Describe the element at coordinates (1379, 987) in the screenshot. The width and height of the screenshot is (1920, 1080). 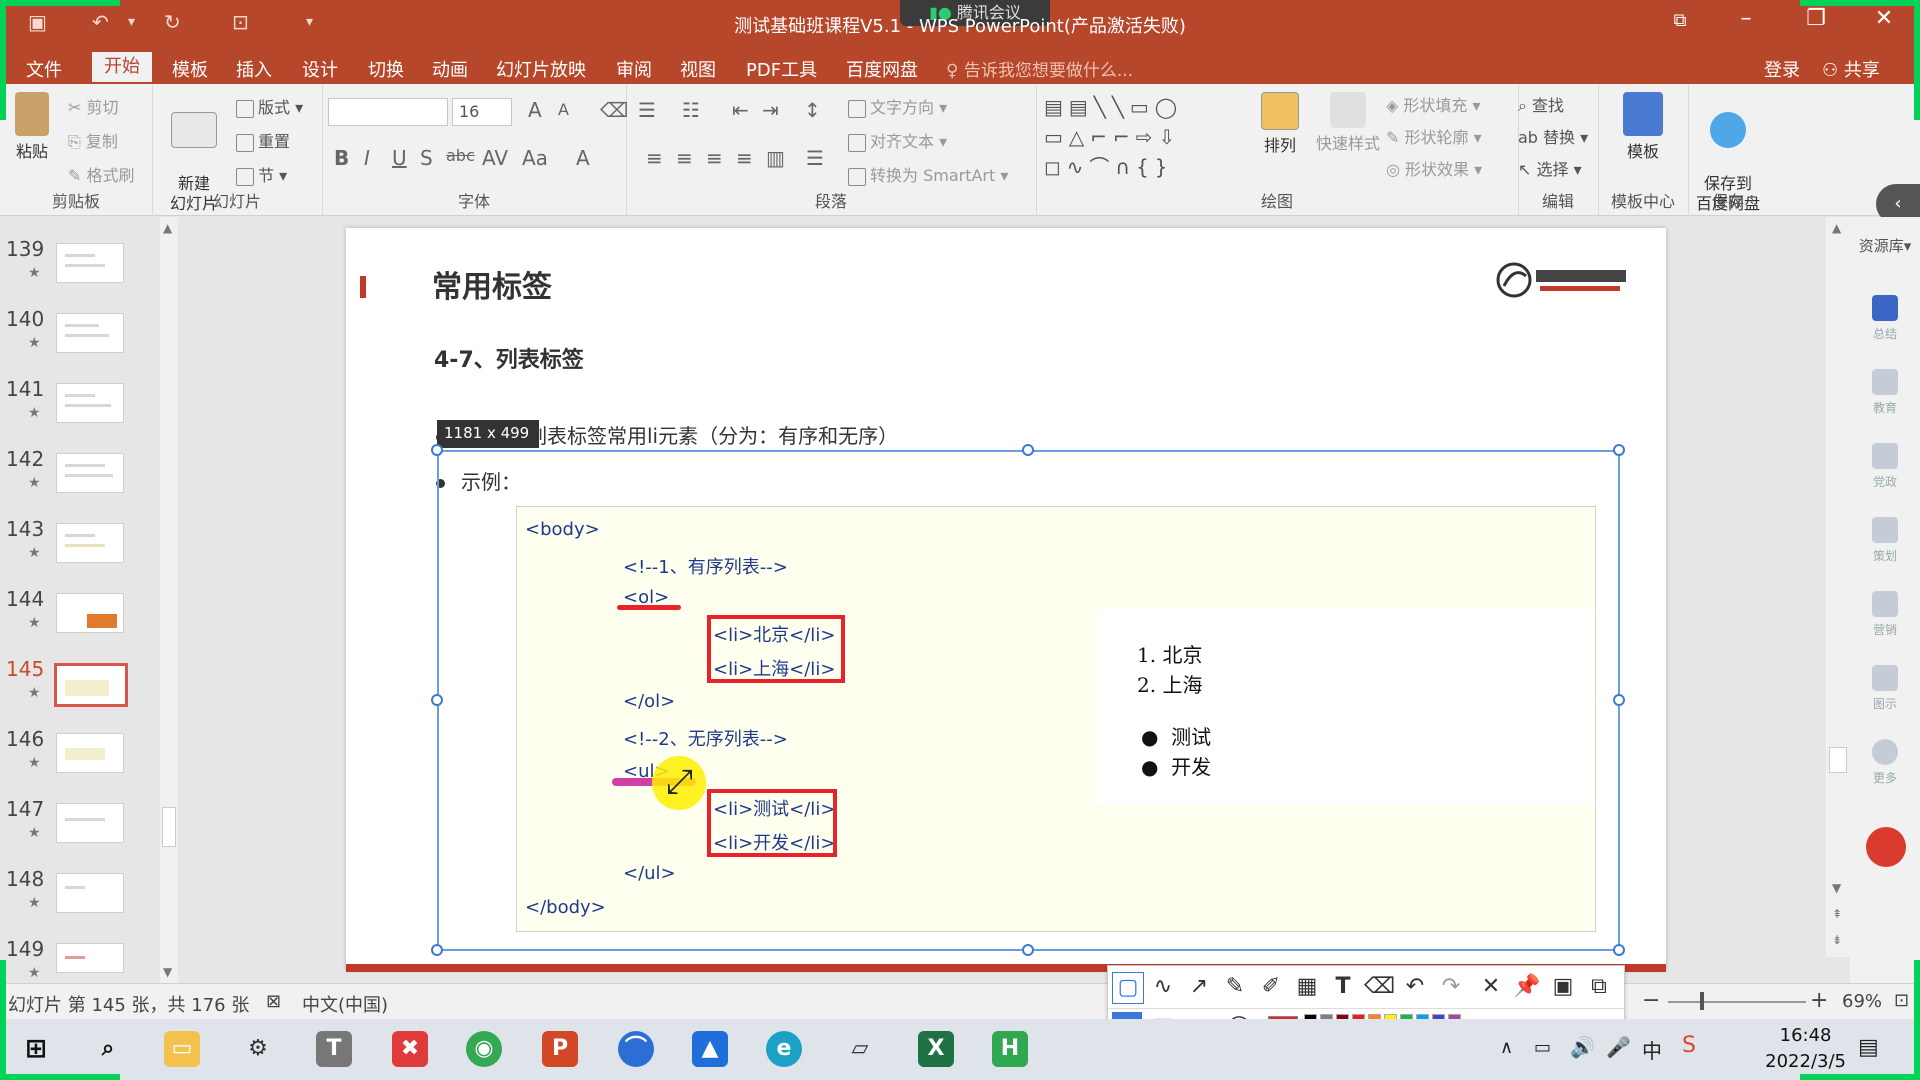
I see `eraser-tool-icon: ⌫` at that location.